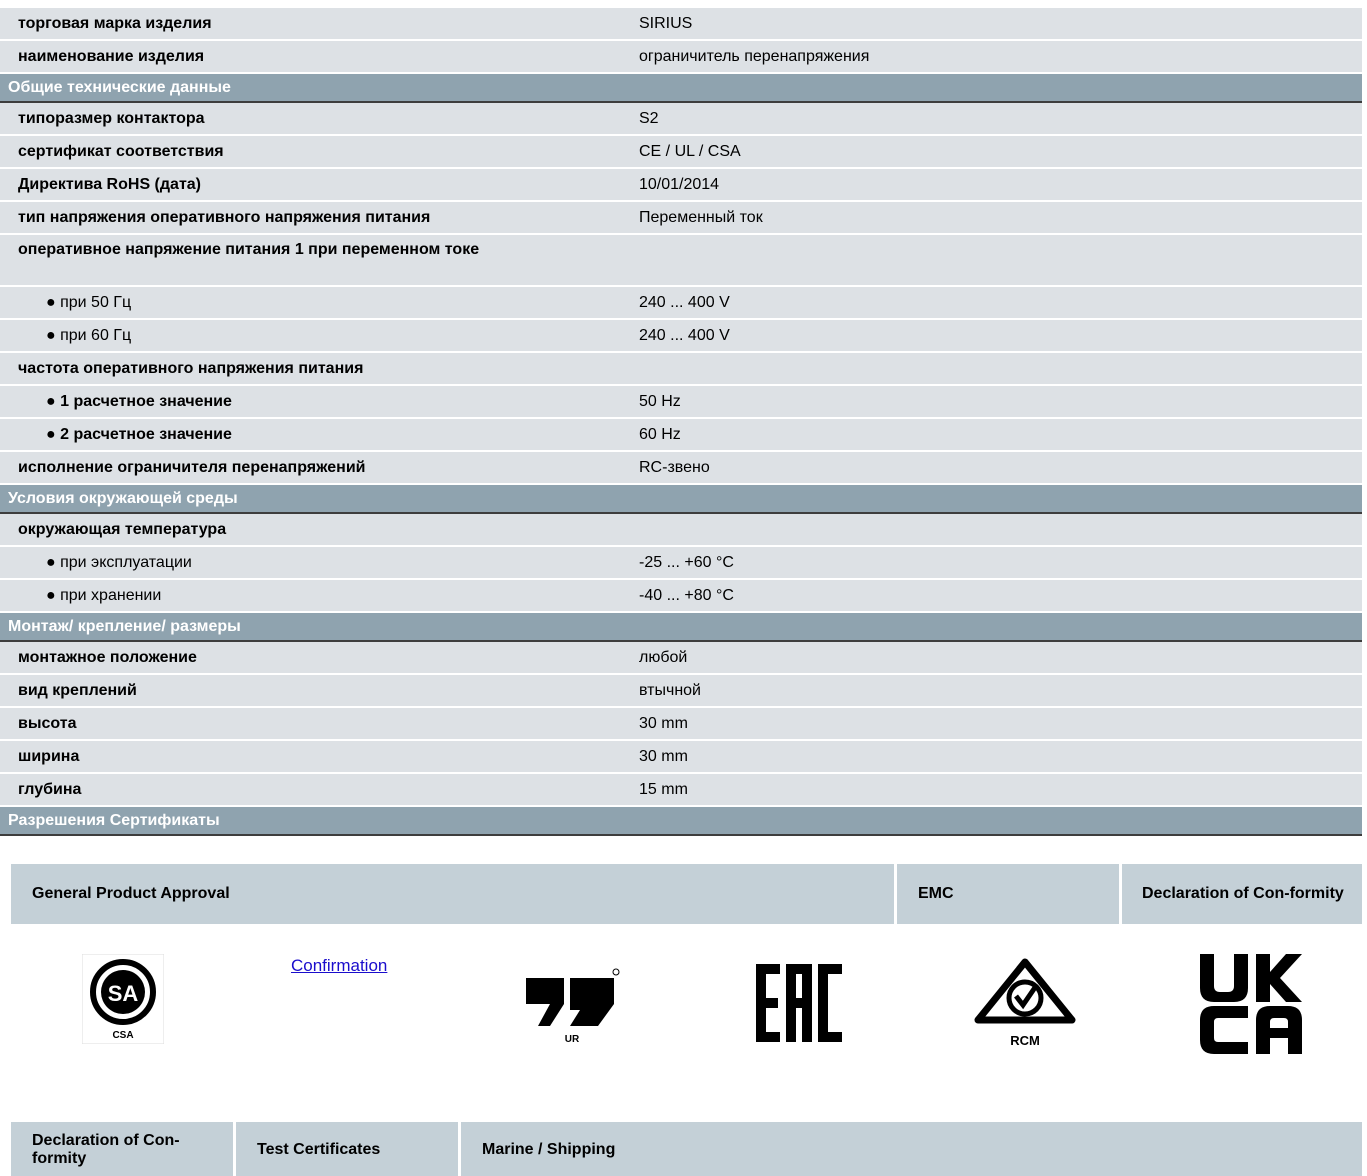 This screenshot has width=1367, height=1176. I want to click on general-product-approval-header: General Product Approval, so click(452, 894).